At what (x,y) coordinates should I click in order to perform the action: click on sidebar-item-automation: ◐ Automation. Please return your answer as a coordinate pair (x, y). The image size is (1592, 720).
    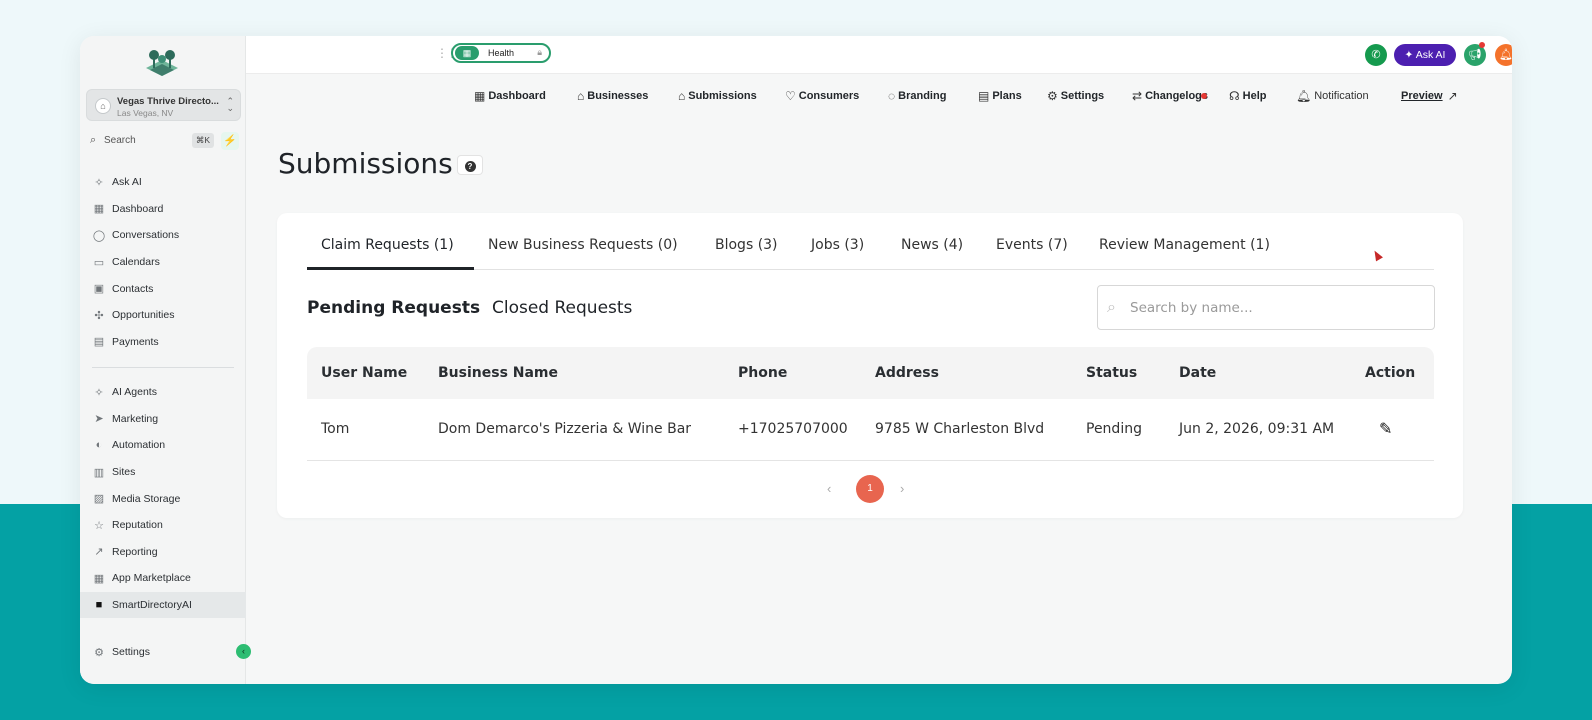
    Looking at the image, I should click on (163, 445).